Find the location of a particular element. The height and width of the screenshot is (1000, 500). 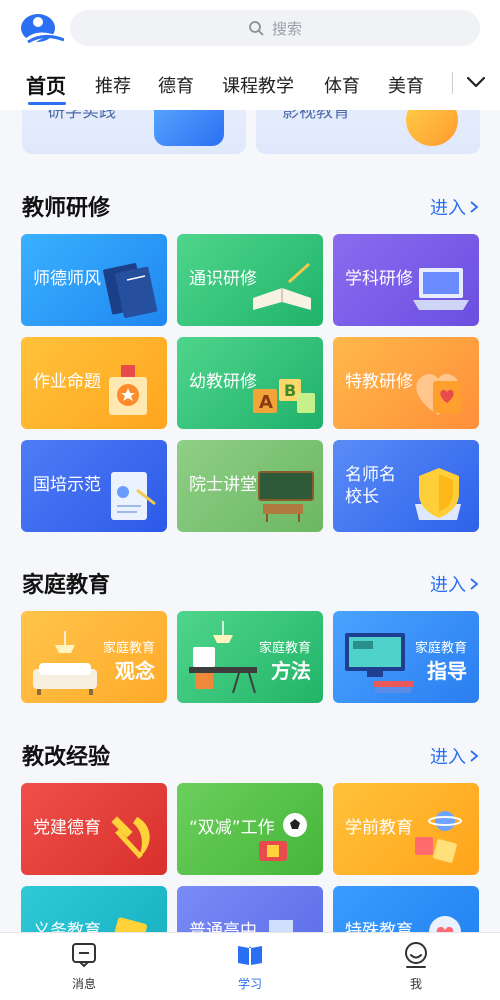

enter-reform-button: 进入 is located at coordinates (455, 756).